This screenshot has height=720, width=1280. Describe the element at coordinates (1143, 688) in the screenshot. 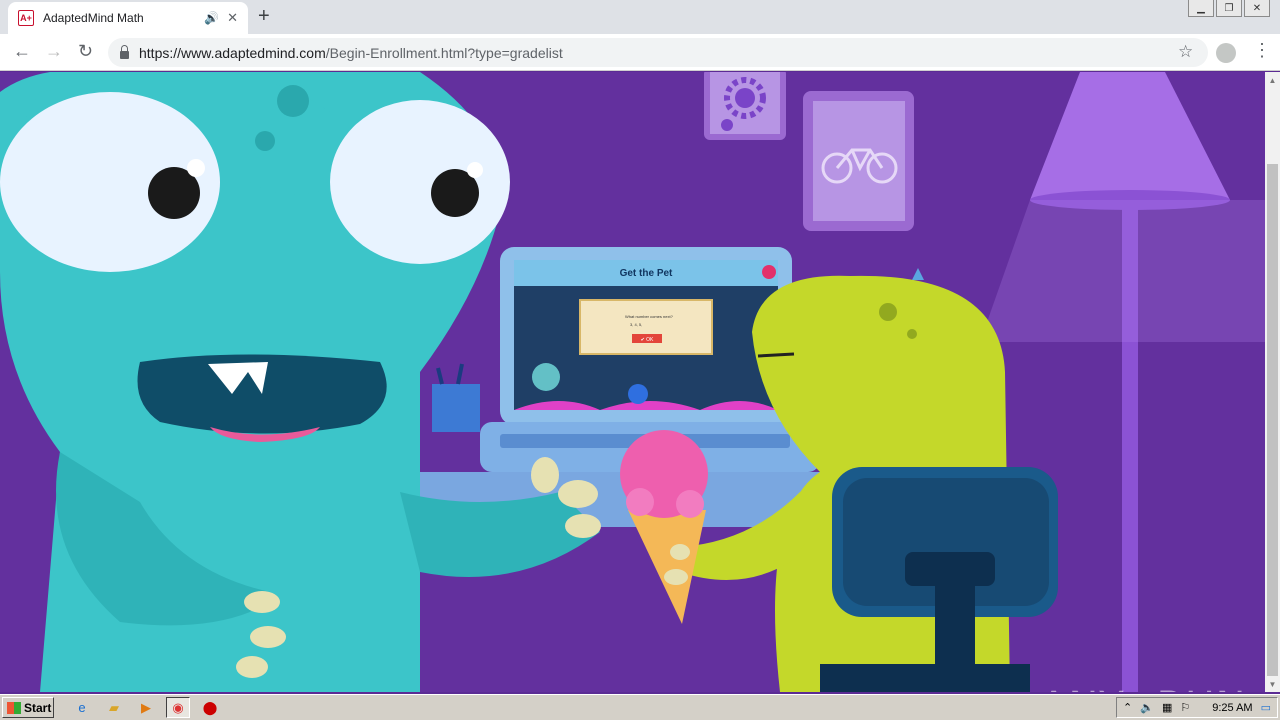

I see `anyrun-watermark: ANY▷RUN` at that location.